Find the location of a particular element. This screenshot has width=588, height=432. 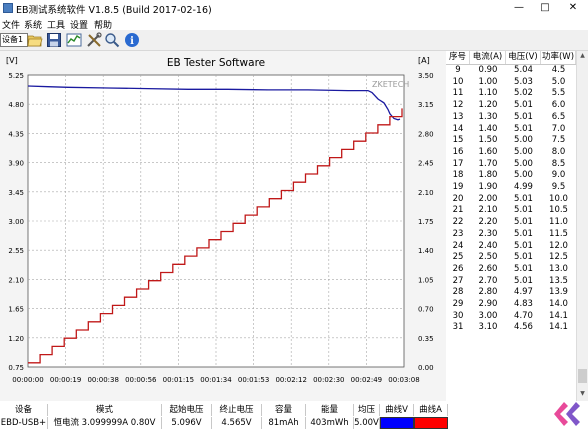

cell-power: 11.5 is located at coordinates (558, 233).